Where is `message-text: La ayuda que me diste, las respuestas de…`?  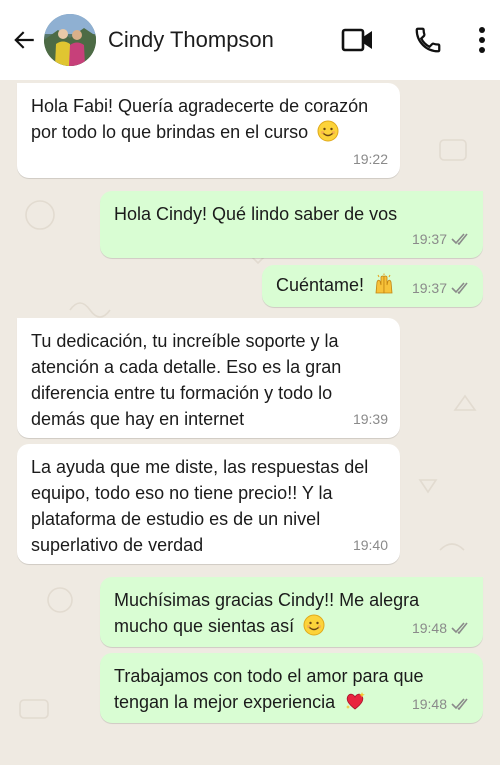
message-text: La ayuda que me diste, las respuestas de… is located at coordinates (200, 506).